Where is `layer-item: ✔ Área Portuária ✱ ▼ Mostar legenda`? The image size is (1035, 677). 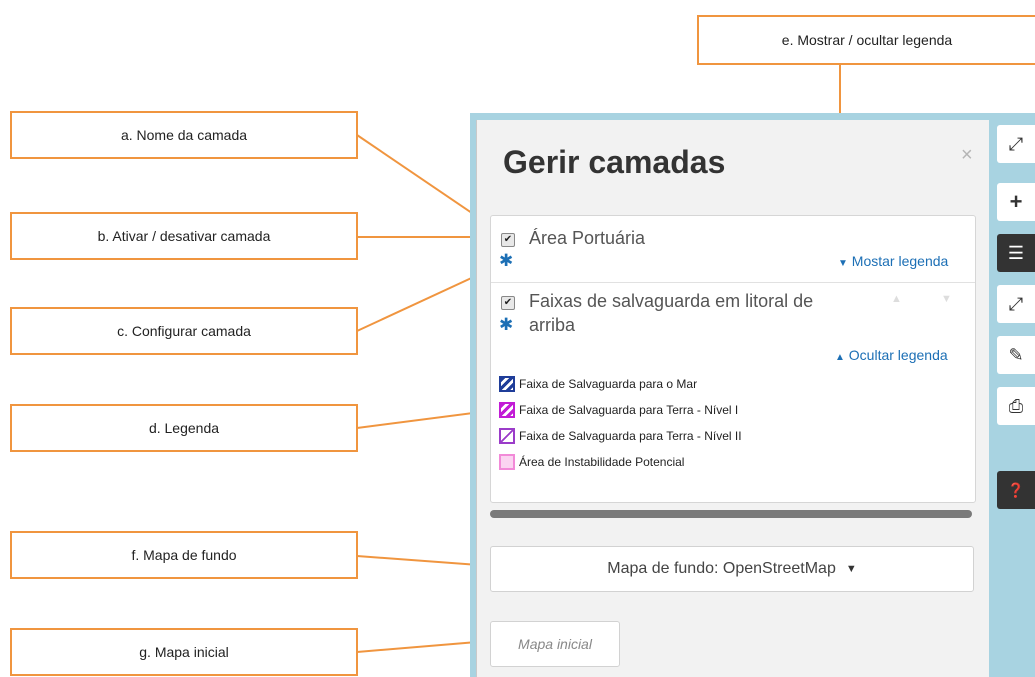 layer-item: ✔ Área Portuária ✱ ▼ Mostar legenda is located at coordinates (733, 249).